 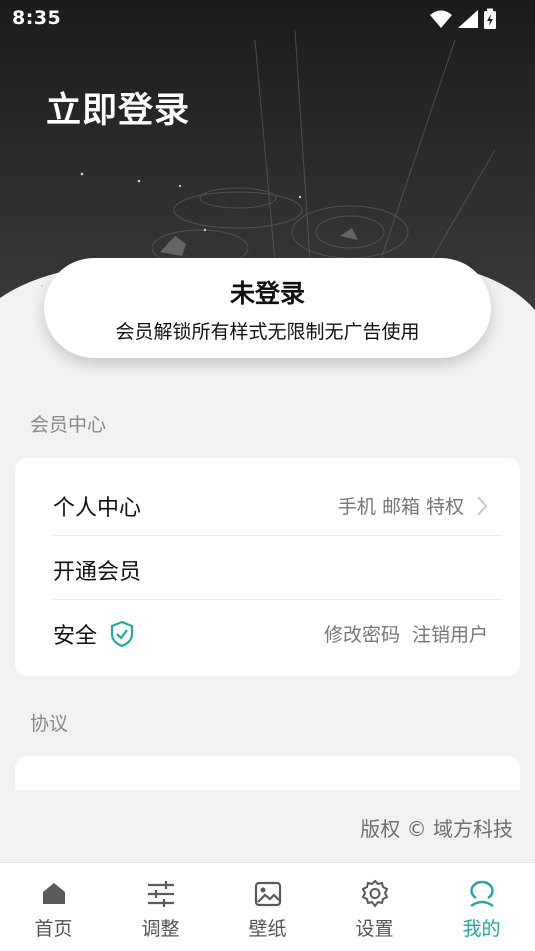 I want to click on membership-promo-text: 会员解锁所有样式无限制无广告使用, so click(x=267, y=332).